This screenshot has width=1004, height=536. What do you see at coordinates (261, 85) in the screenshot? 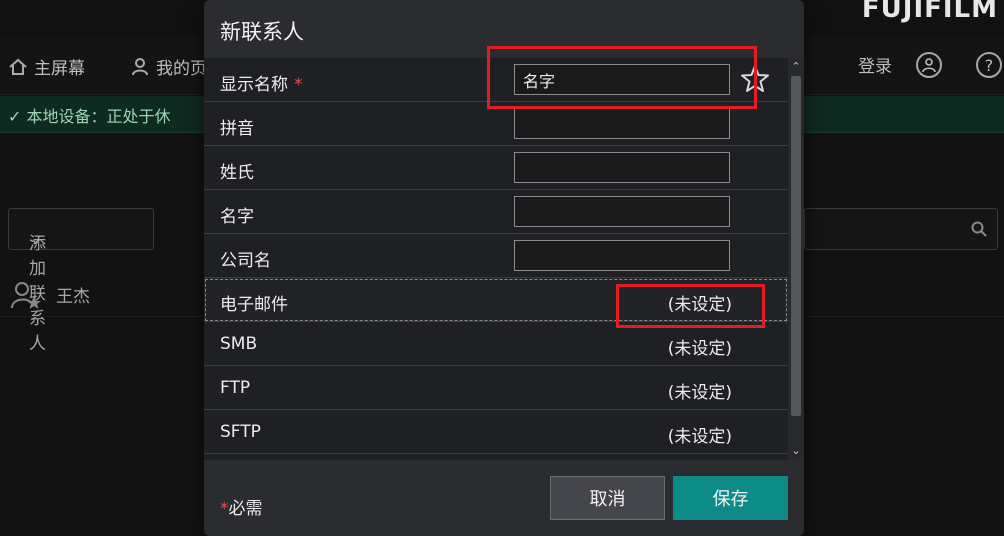
I see `field-label: 显示名称 *` at bounding box center [261, 85].